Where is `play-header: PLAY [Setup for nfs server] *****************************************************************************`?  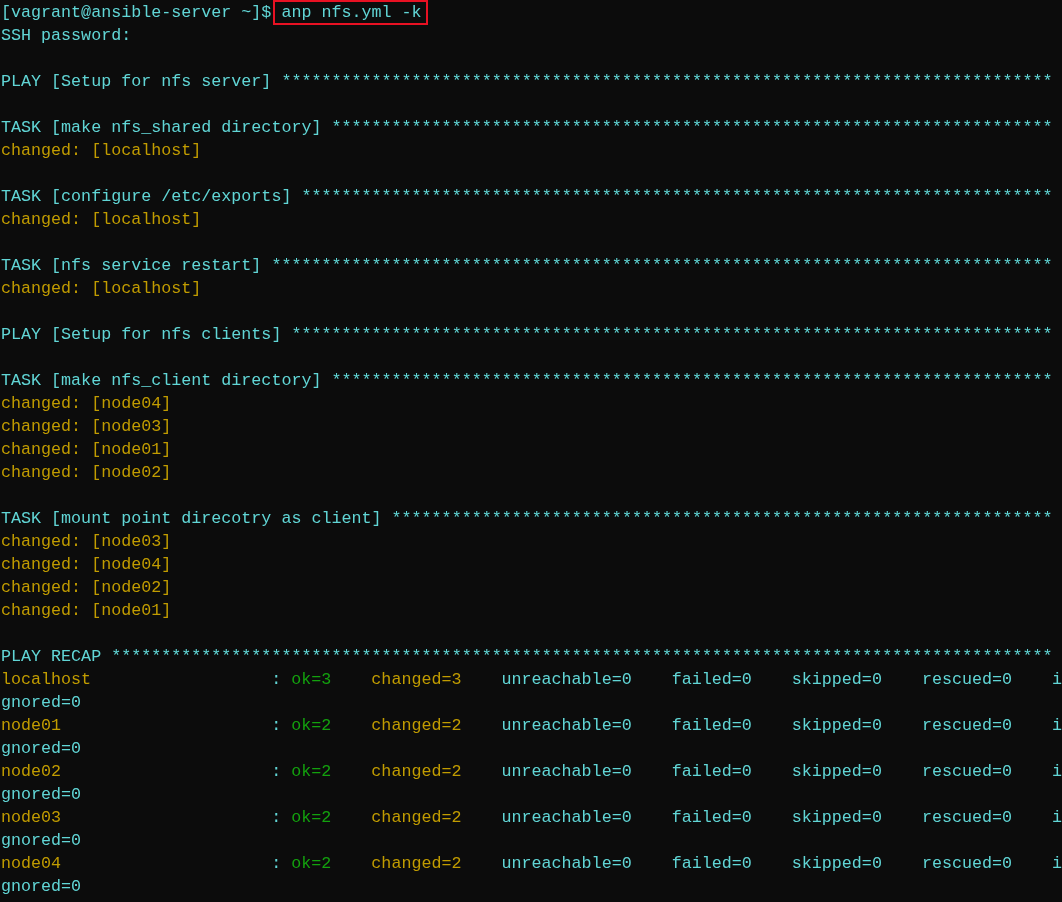 play-header: PLAY [Setup for nfs server] ***************************************************************************** is located at coordinates (527, 82).